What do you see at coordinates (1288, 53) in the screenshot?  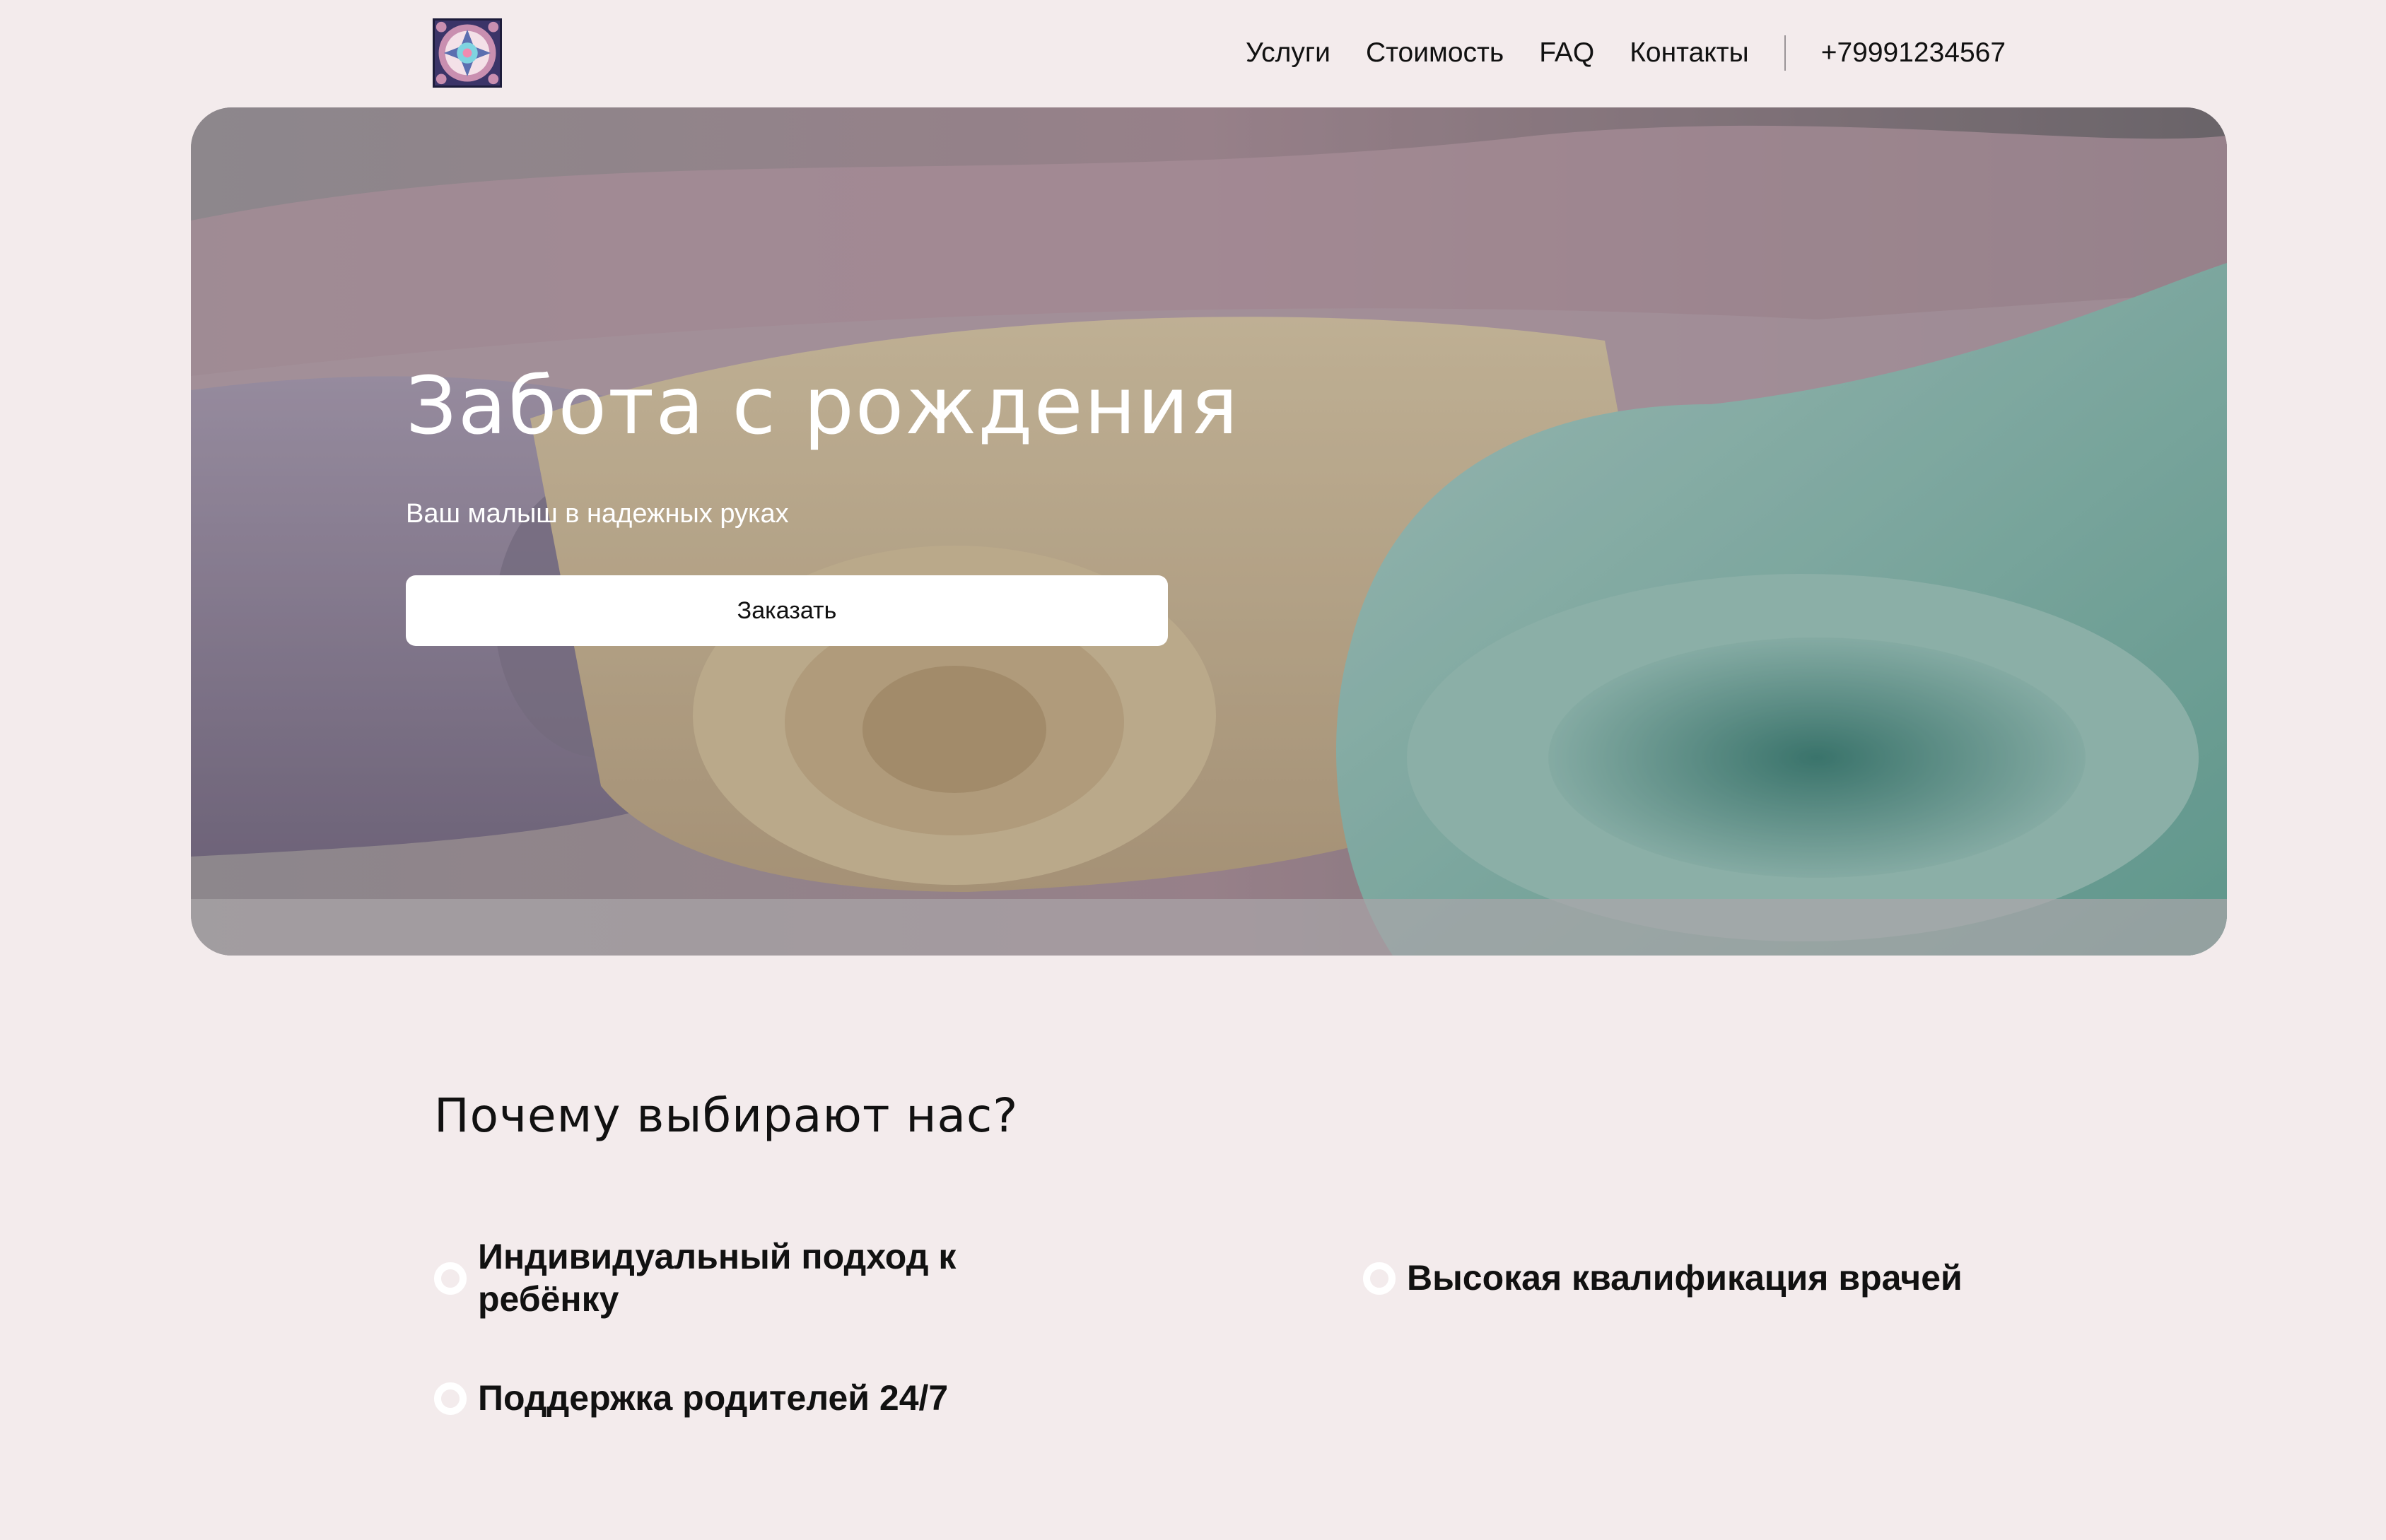 I see `nav-link-services: Услуги` at bounding box center [1288, 53].